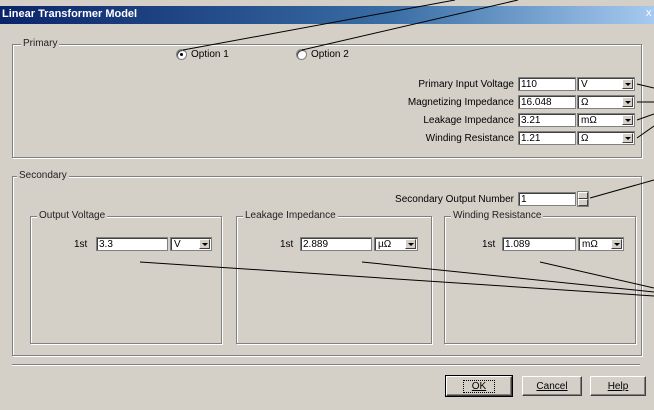  What do you see at coordinates (547, 102) in the screenshot?
I see `magnetizing-impedance-field: 16.048` at bounding box center [547, 102].